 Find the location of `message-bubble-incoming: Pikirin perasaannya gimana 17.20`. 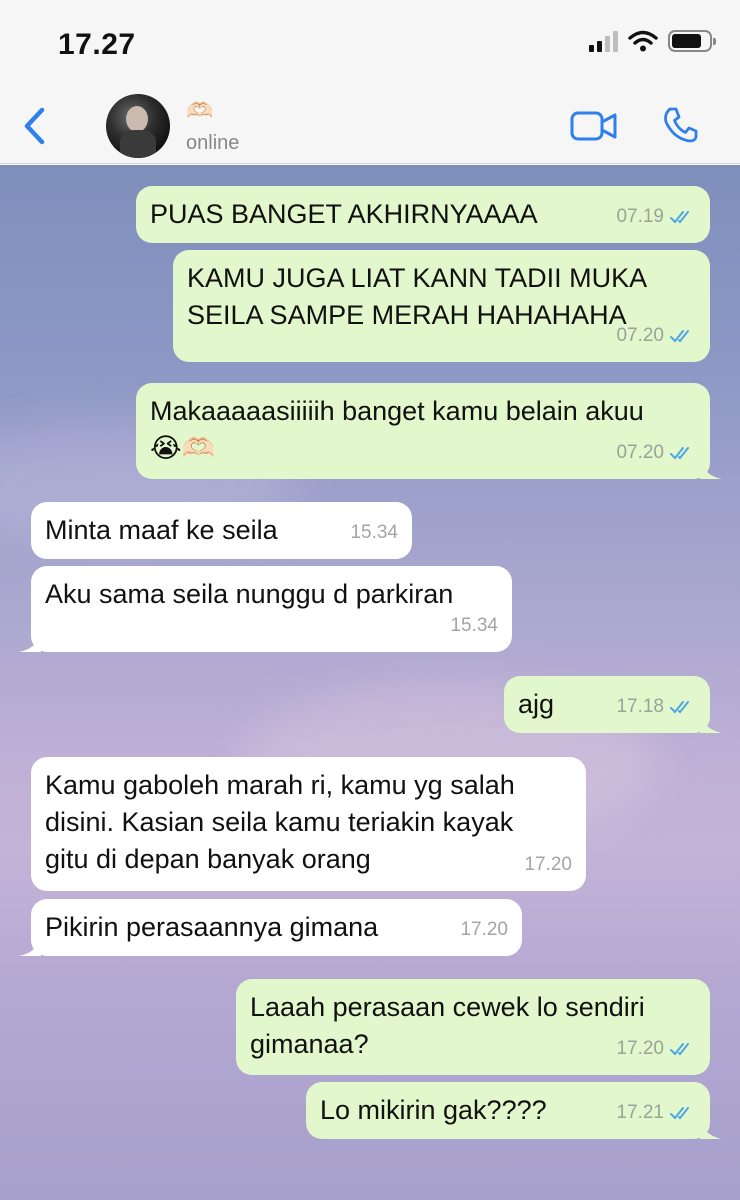

message-bubble-incoming: Pikirin perasaannya gimana 17.20 is located at coordinates (270, 927).